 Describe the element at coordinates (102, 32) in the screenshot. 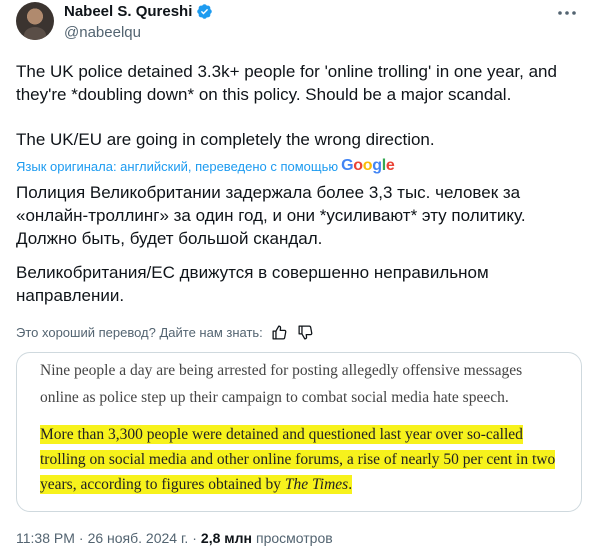

I see `author-handle: @nabeelqu` at that location.